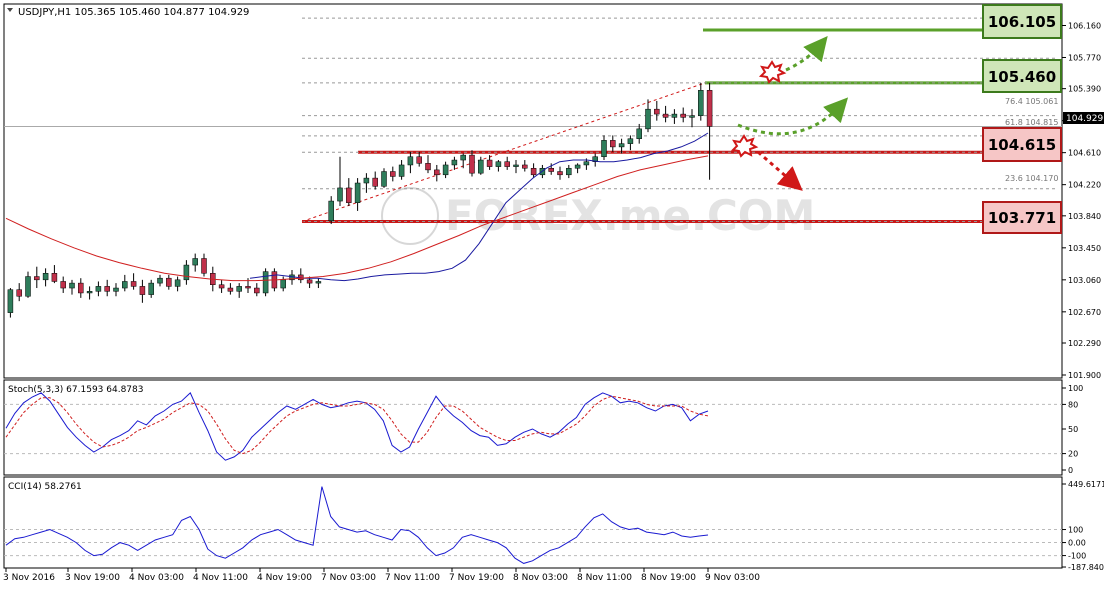 This screenshot has width=1104, height=592. Describe the element at coordinates (1075, 388) in the screenshot. I see `stoch-tick-label: 100` at that location.